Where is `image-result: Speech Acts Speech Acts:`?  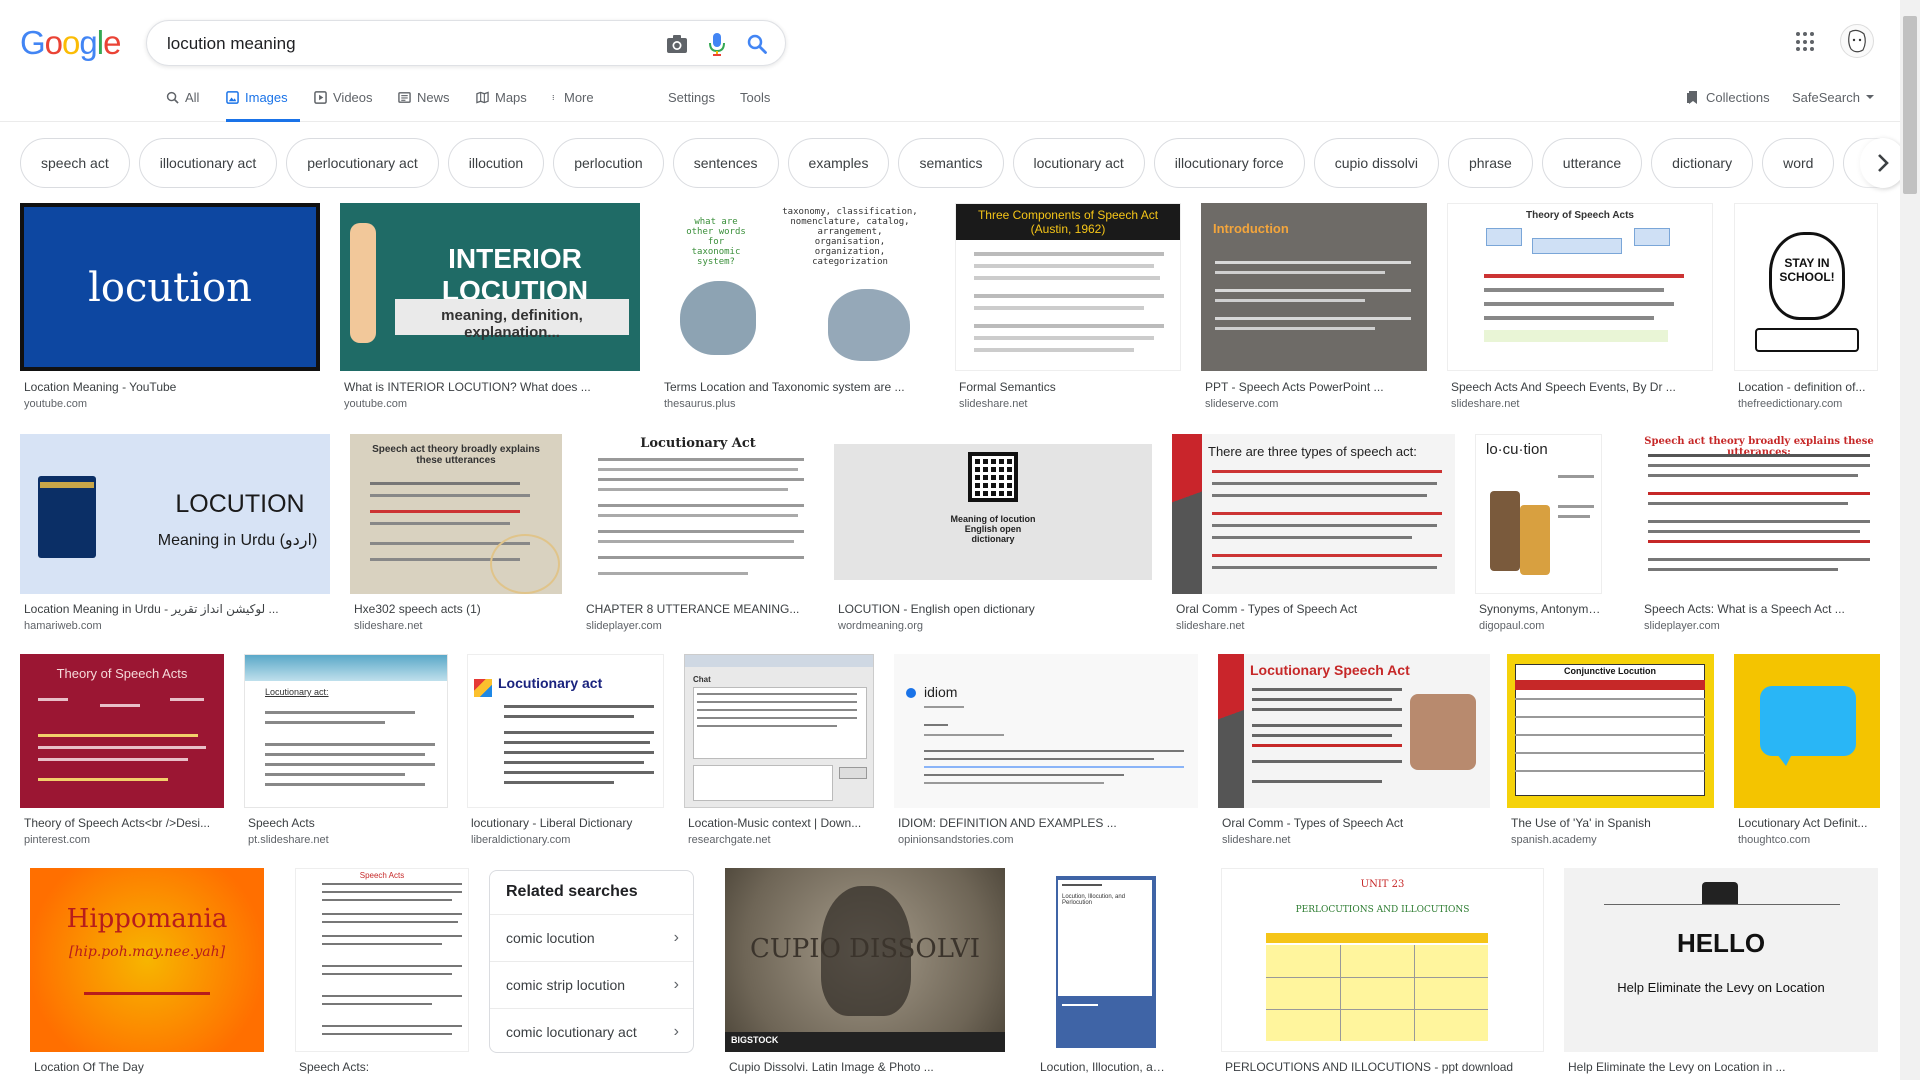
image-result: Speech Acts Speech Acts: is located at coordinates (382, 974).